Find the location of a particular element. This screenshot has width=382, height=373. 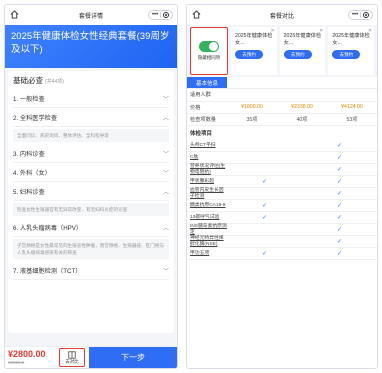

compare-icon is located at coordinates (72, 354).